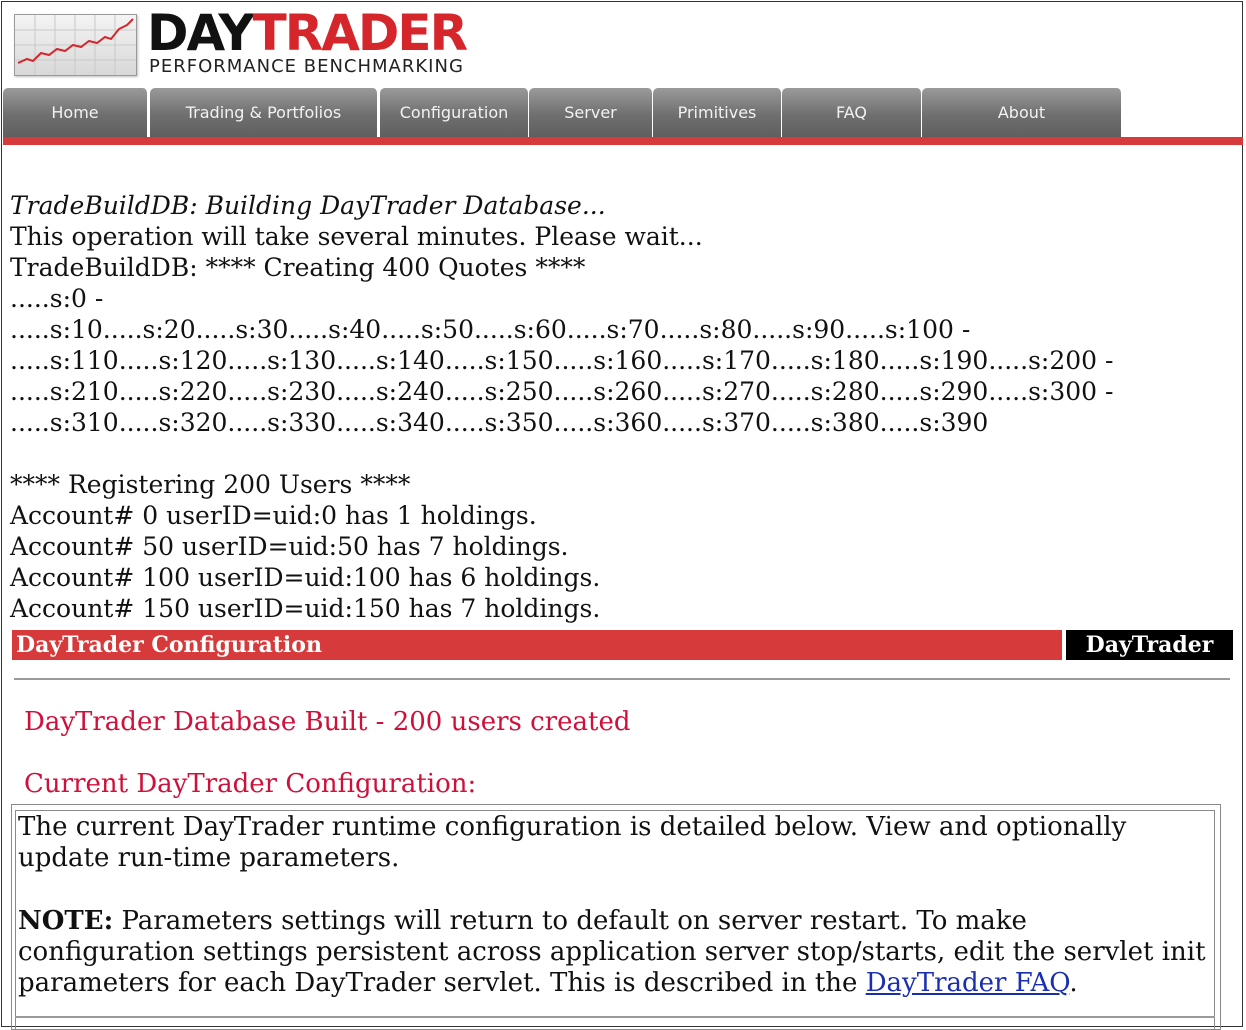 The width and height of the screenshot is (1246, 1030). I want to click on daytrader-faq-link: DayTrader FAQ, so click(968, 983).